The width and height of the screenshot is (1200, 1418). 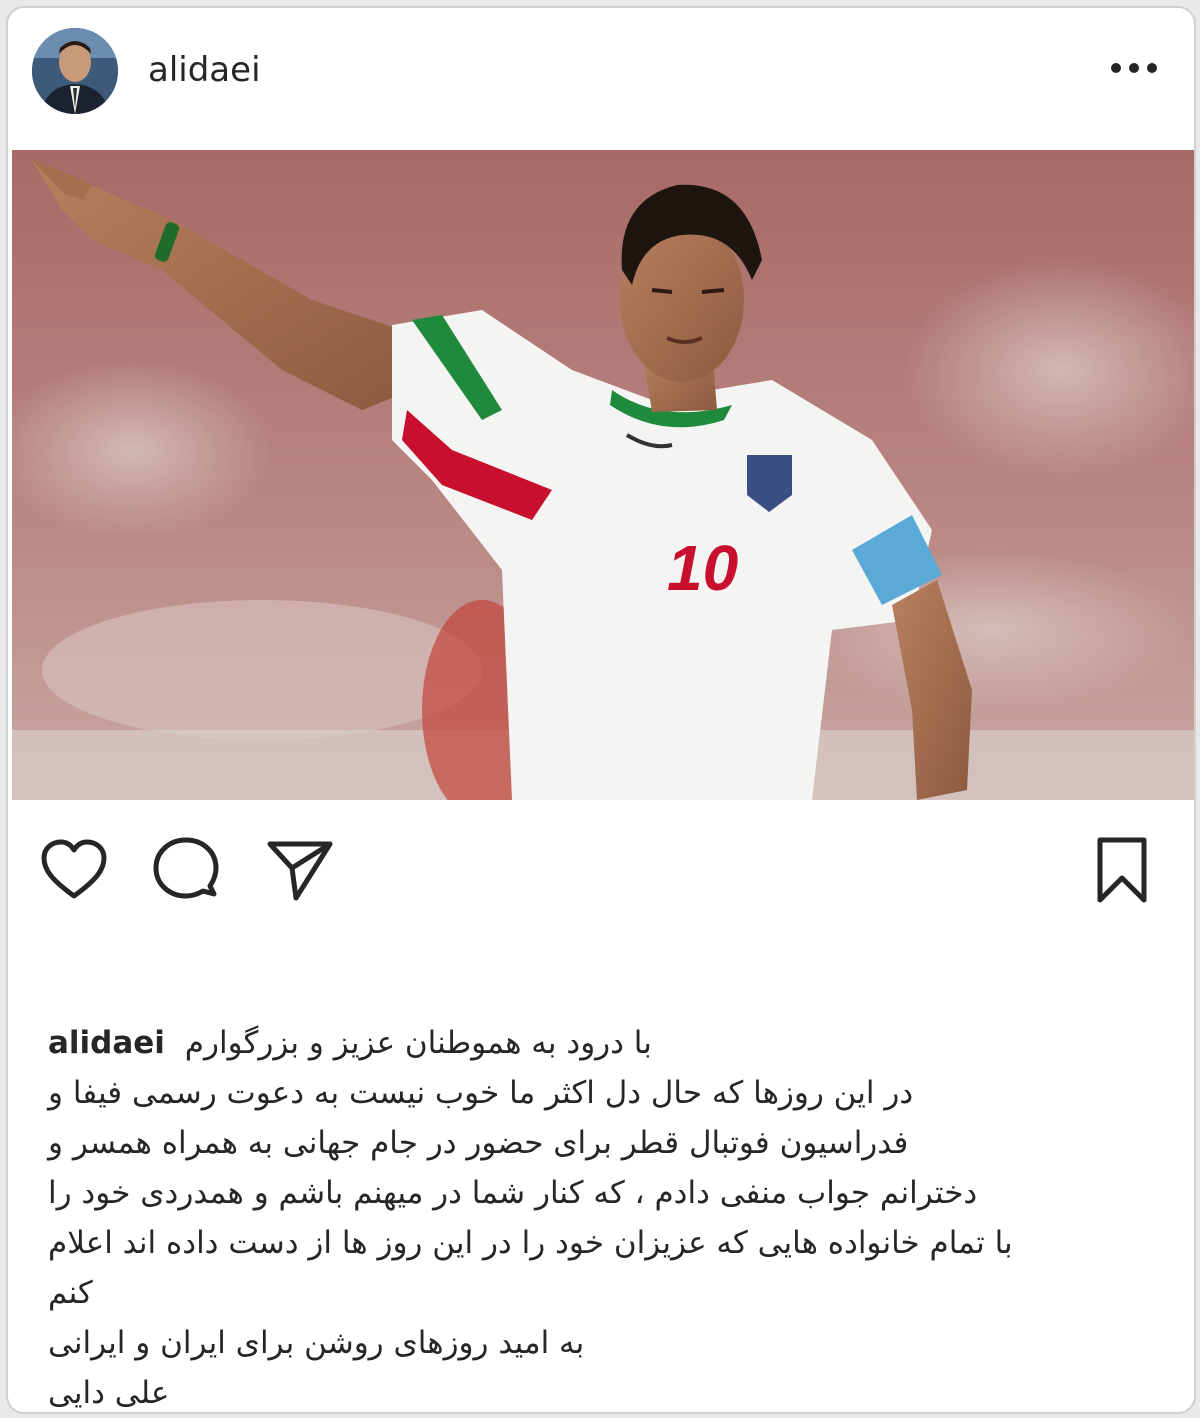 What do you see at coordinates (300, 870) in the screenshot?
I see `share-icon` at bounding box center [300, 870].